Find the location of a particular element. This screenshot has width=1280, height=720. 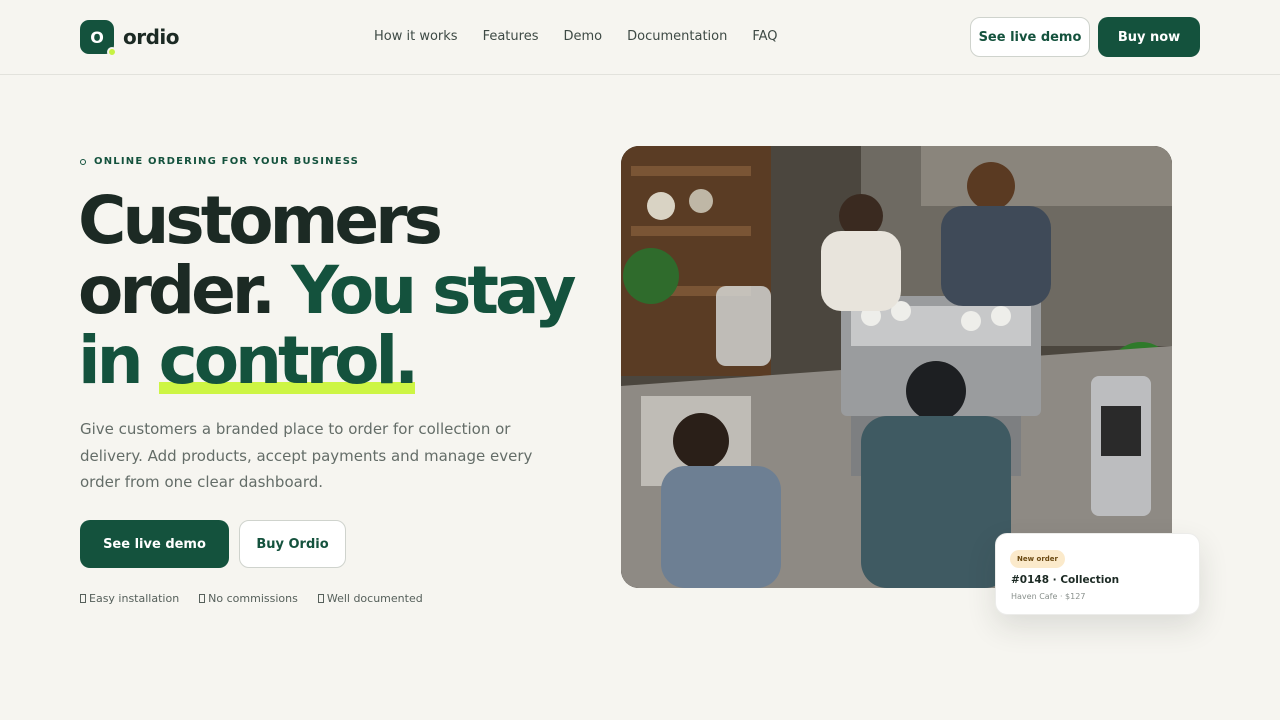

nav-demo: Demo is located at coordinates (582, 36).